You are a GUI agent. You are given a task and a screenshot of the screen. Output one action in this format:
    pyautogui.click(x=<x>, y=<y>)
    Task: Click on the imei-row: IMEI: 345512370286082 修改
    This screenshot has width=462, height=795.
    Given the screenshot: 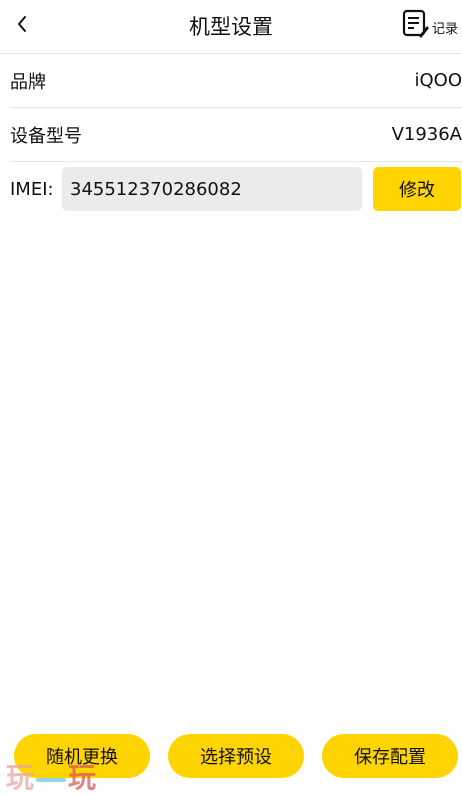 What is the action you would take?
    pyautogui.click(x=236, y=189)
    